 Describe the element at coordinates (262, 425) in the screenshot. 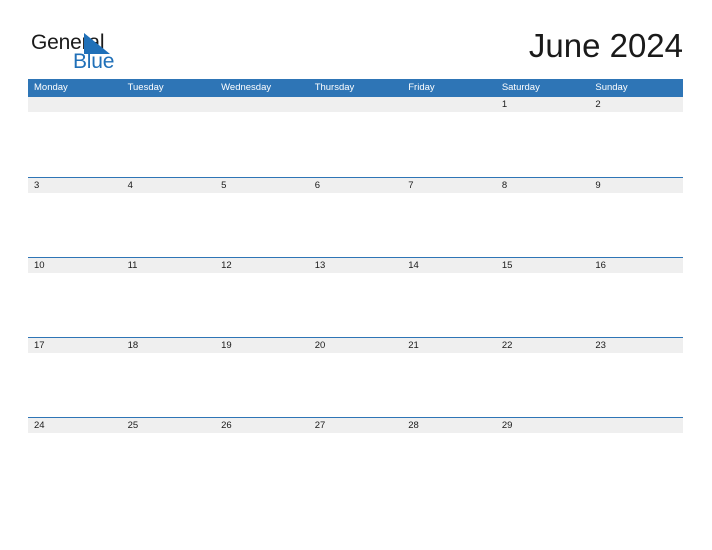

I see `day-cell: 26` at that location.